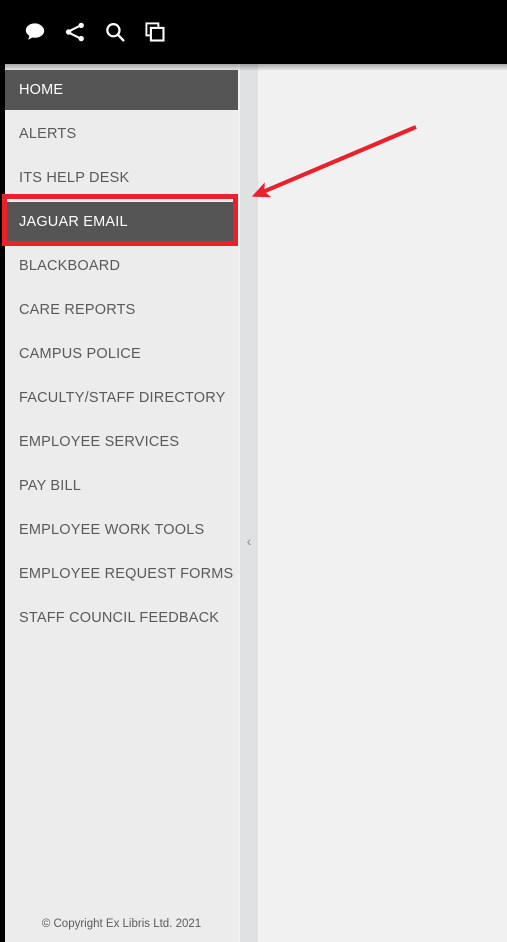 This screenshot has width=507, height=942. I want to click on sidebar-item-its-help-desk: ITS HELP DESK, so click(121, 178).